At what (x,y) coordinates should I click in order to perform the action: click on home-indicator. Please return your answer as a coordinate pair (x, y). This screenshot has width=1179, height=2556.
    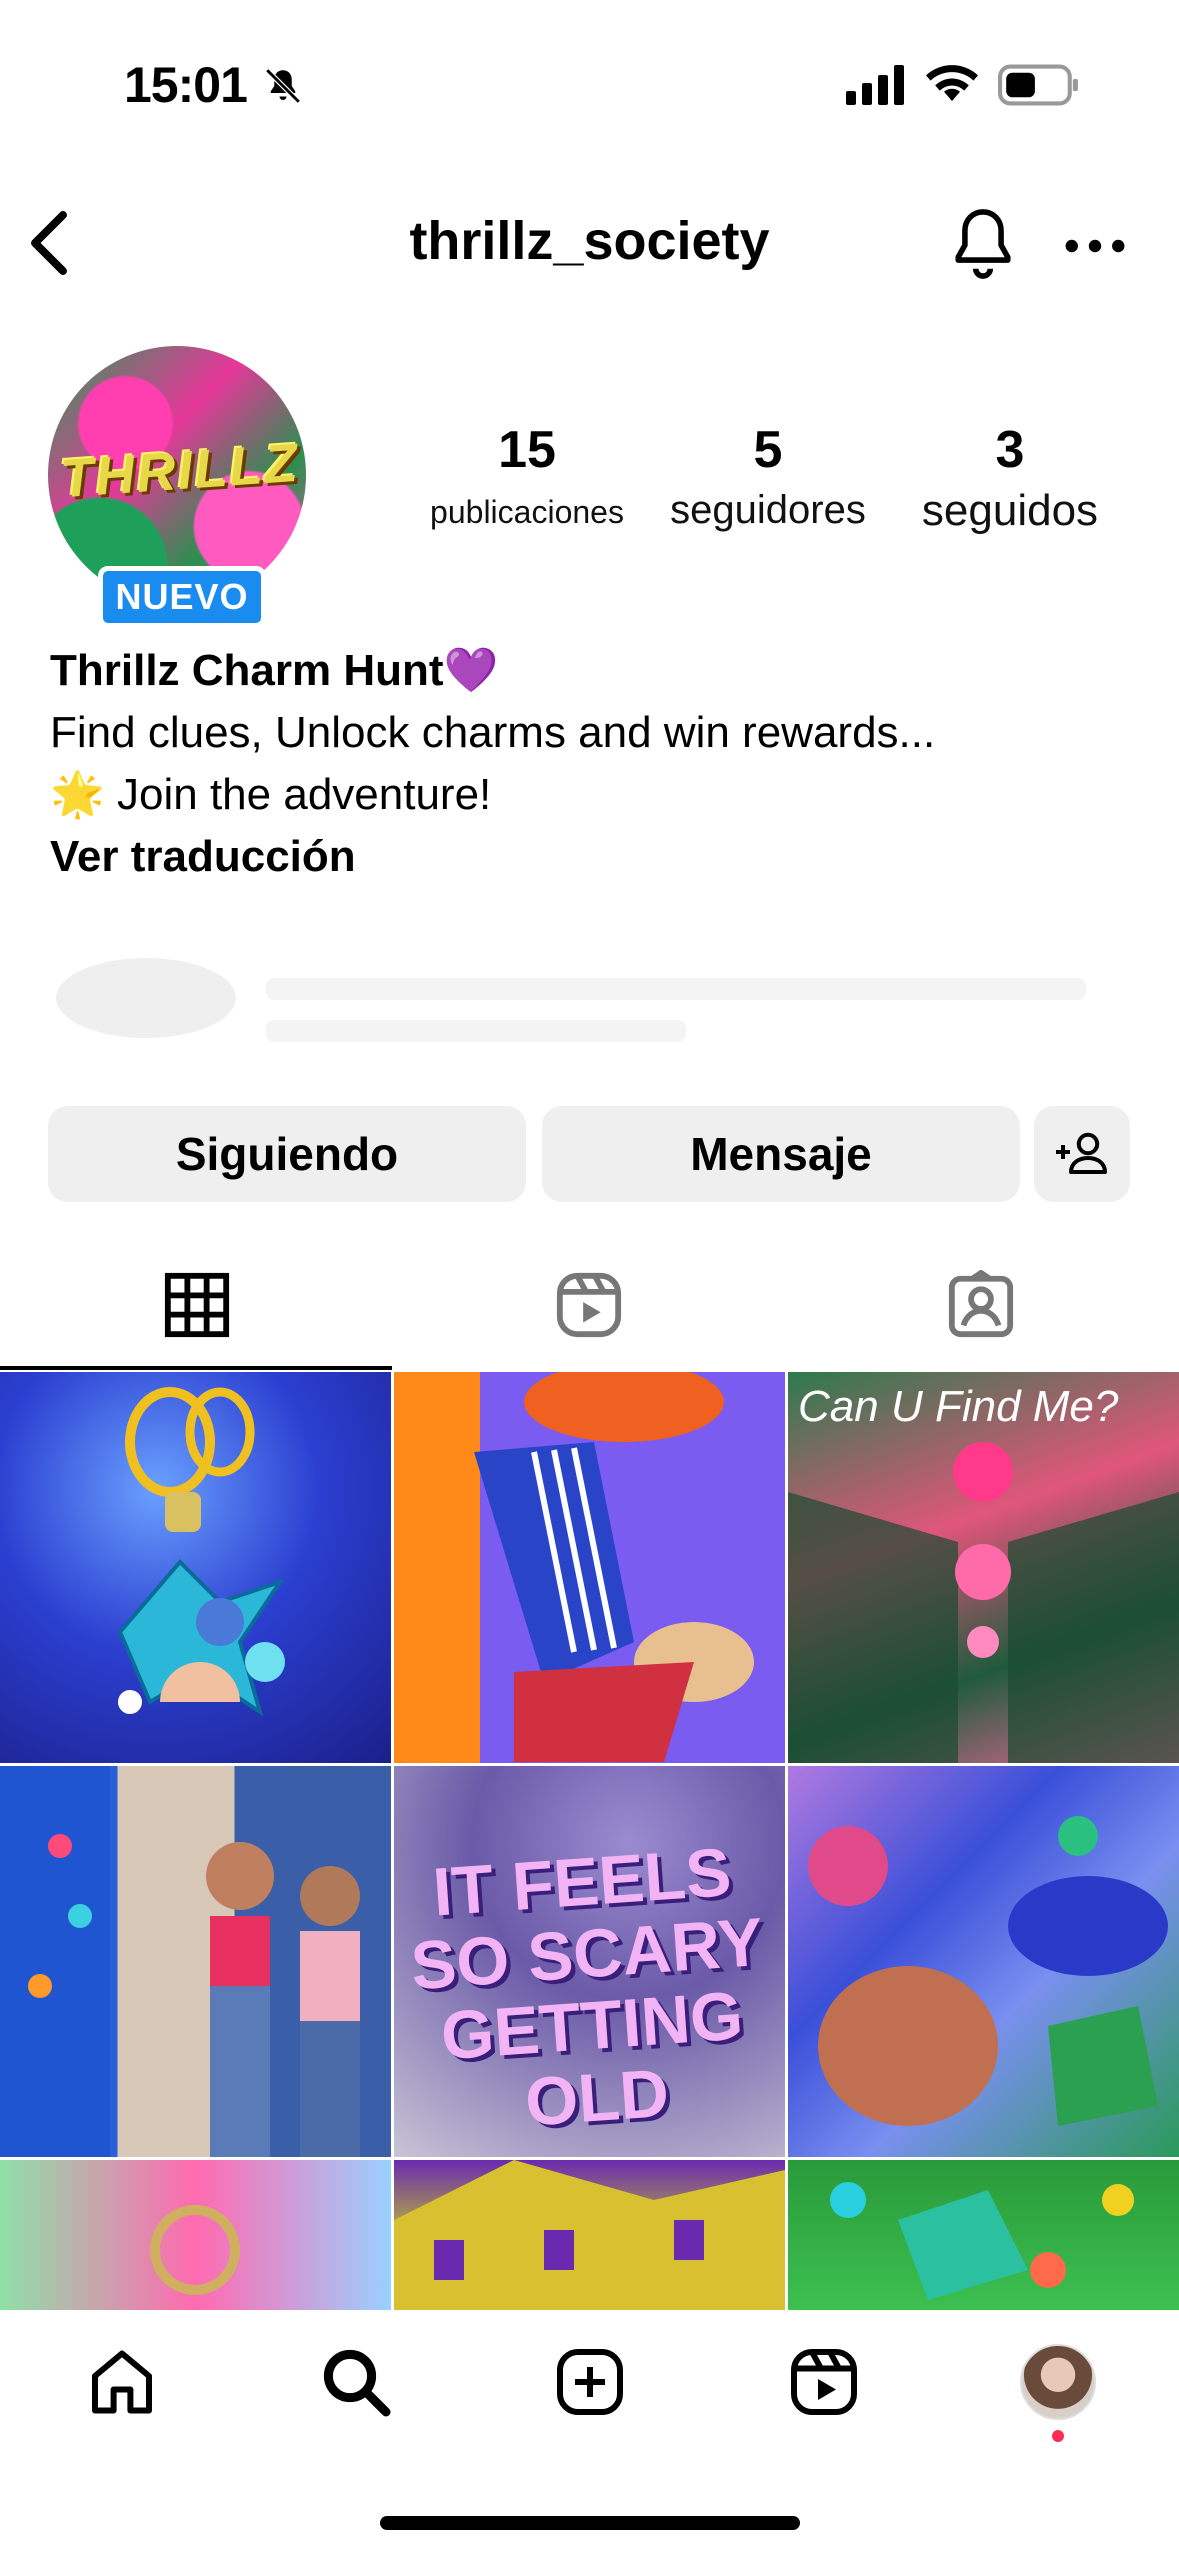
    Looking at the image, I should click on (590, 2523).